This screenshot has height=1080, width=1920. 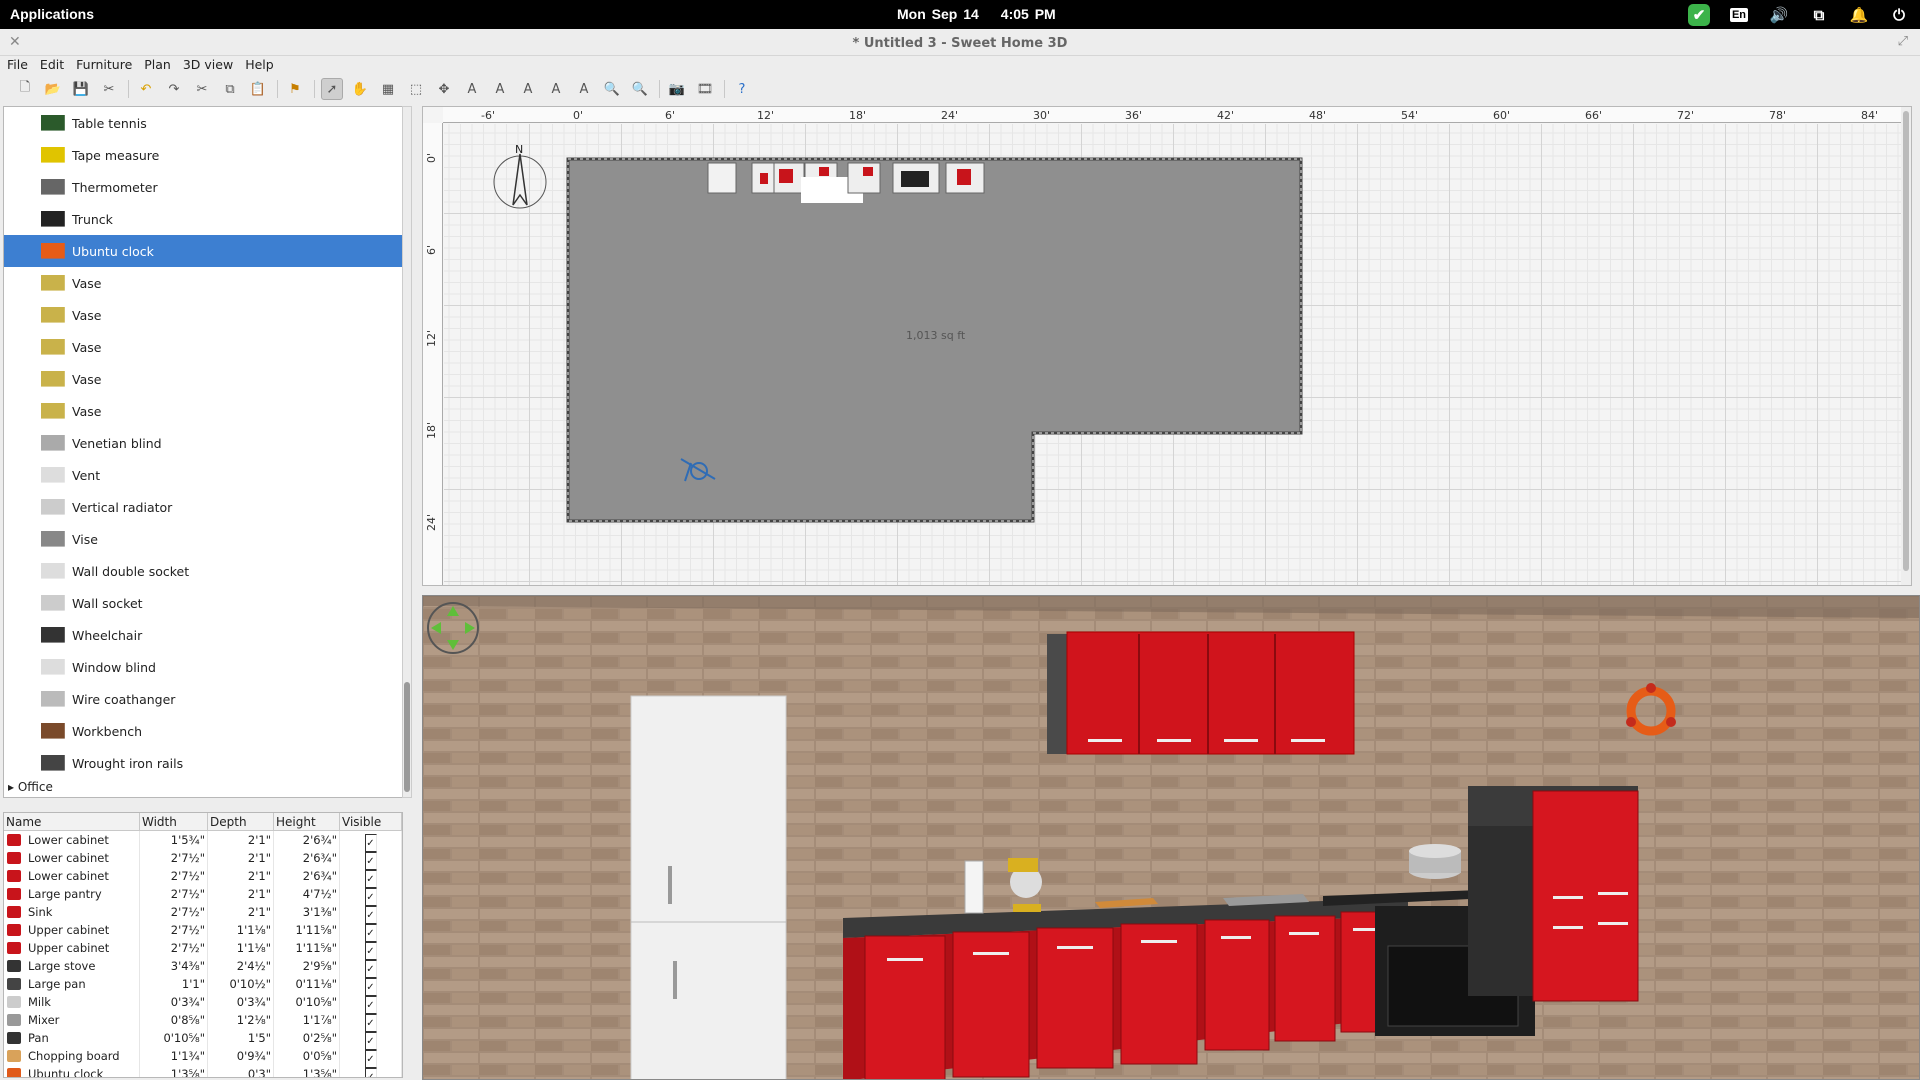 I want to click on catalog-item: Wire coathanger, so click(x=203, y=699).